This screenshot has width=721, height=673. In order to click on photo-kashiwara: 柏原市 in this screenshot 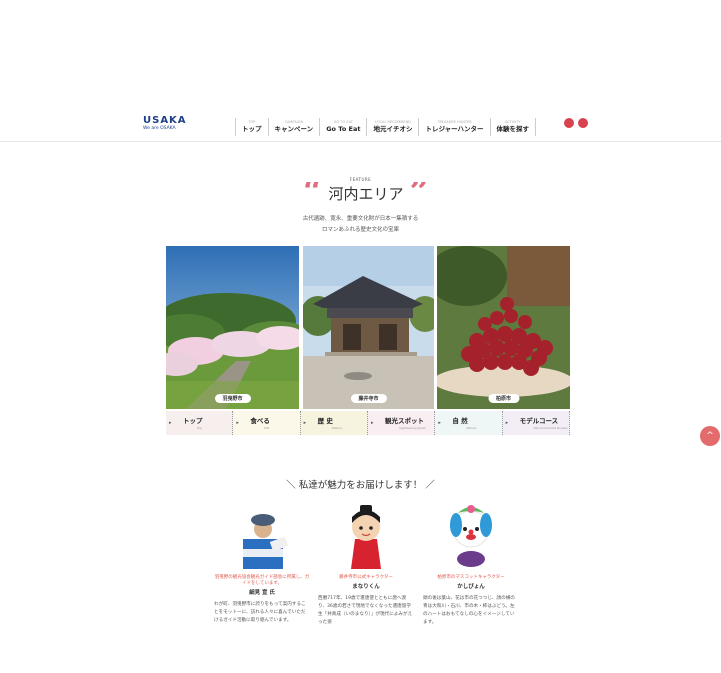, I will do `click(503, 327)`.